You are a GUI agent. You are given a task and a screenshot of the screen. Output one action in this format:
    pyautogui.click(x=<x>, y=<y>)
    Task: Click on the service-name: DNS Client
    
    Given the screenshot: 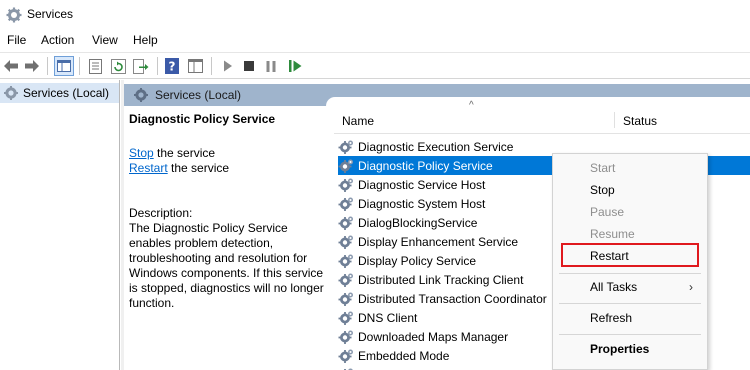 What is the action you would take?
    pyautogui.click(x=388, y=317)
    